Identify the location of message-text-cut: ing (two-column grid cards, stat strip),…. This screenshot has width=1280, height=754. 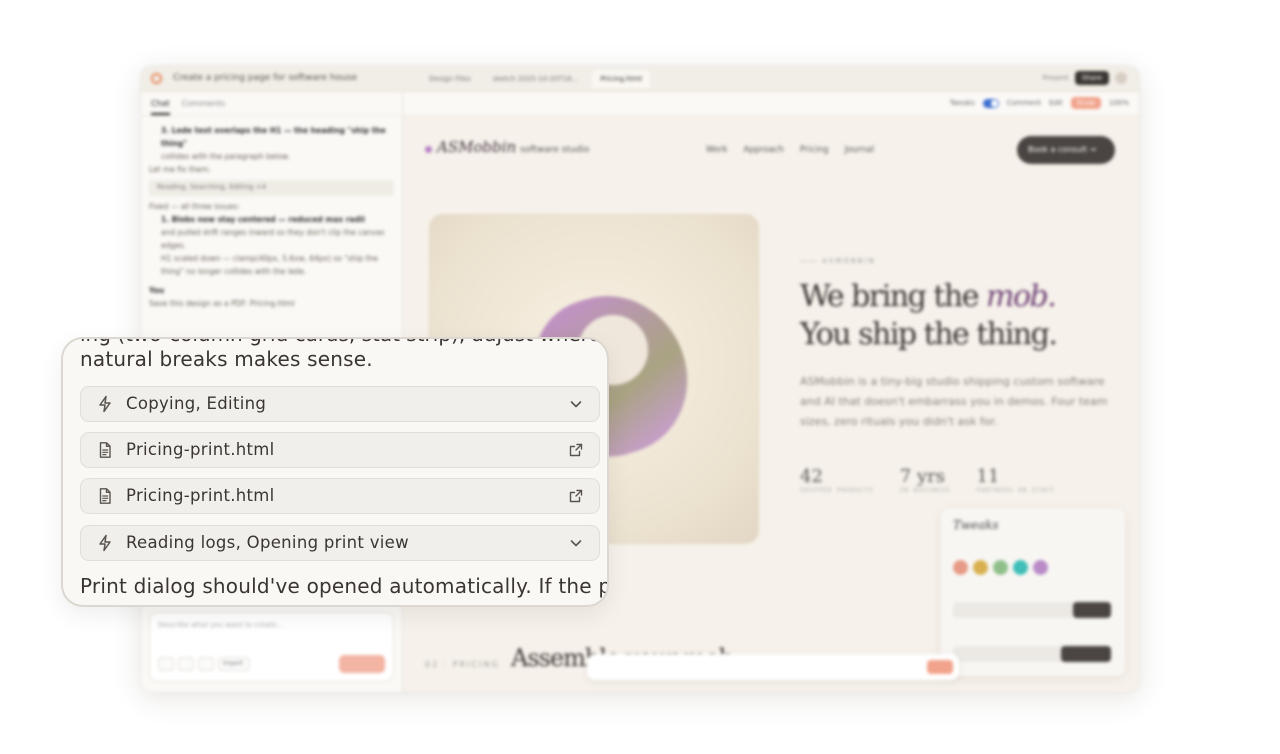
(340, 342).